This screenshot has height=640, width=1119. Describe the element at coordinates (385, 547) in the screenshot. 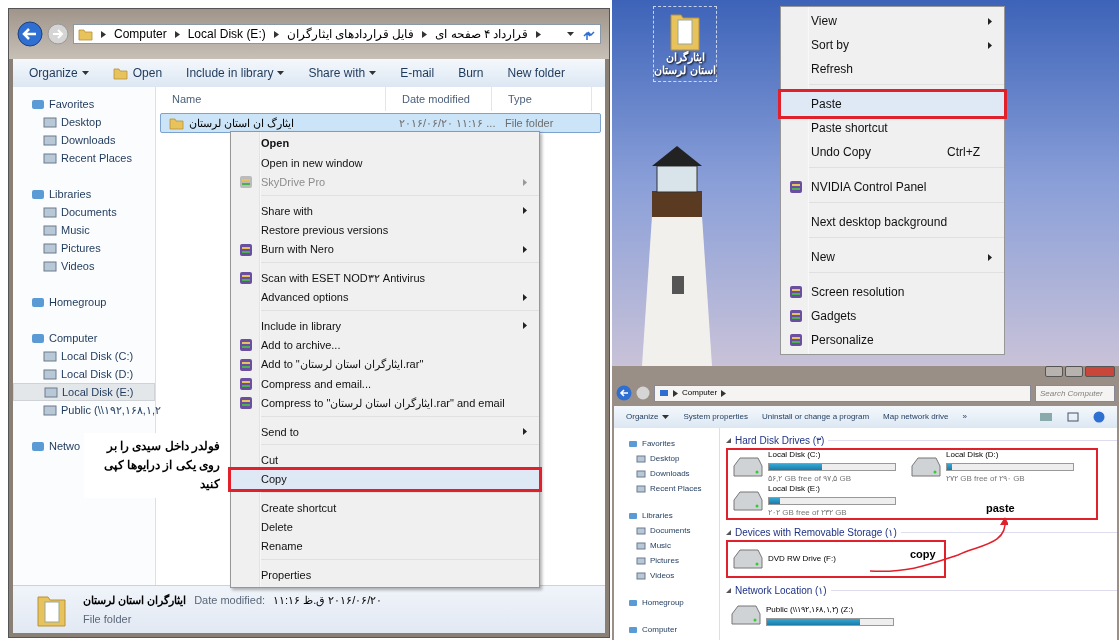

I see `menu-item: Rename` at that location.